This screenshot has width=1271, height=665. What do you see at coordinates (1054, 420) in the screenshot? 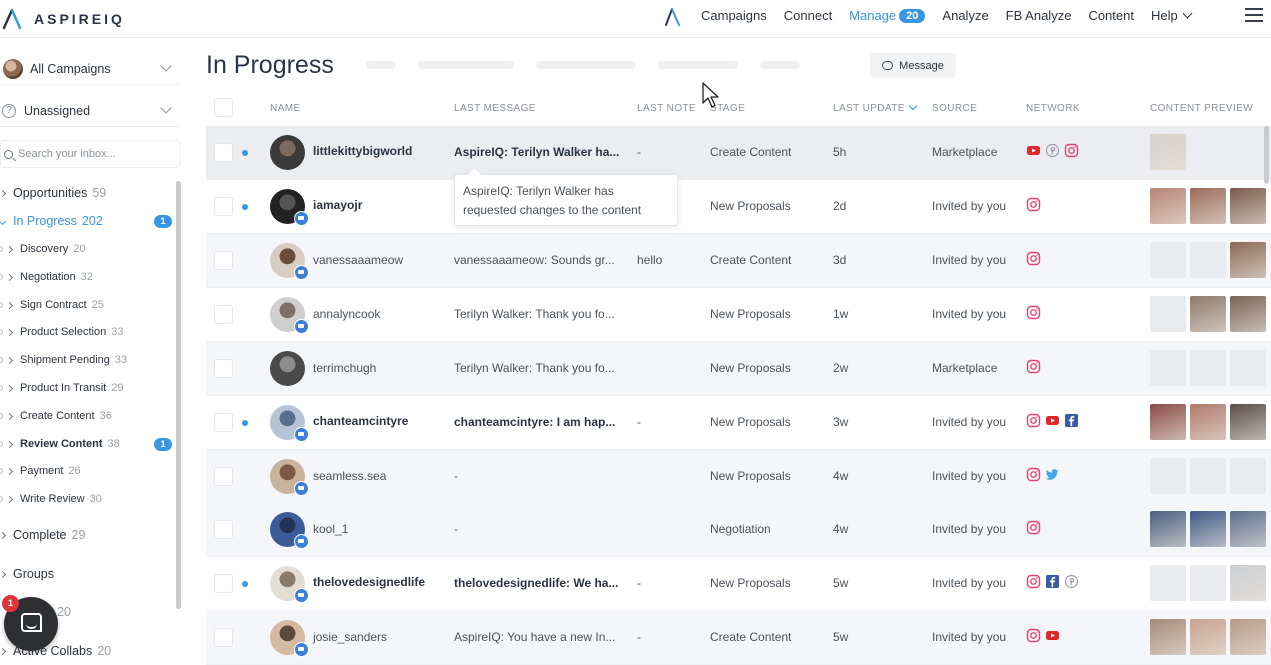
I see `youtube-icon` at bounding box center [1054, 420].